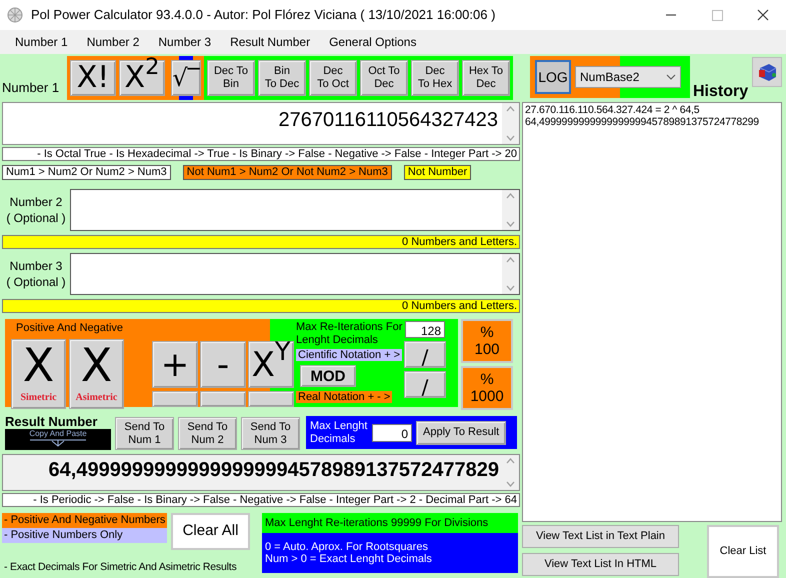 Image resolution: width=786 pixels, height=578 pixels. Describe the element at coordinates (31, 87) in the screenshot. I see `field-label: Number 1` at that location.